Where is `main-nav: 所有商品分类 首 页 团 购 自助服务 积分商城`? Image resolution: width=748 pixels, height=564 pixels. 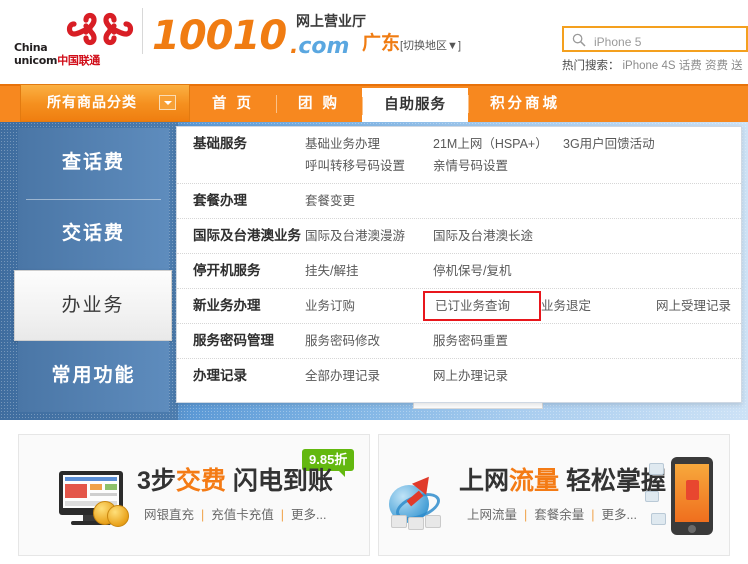
main-nav: 所有商品分类 首 页 团 购 自助服务 积分商城 is located at coordinates (374, 103).